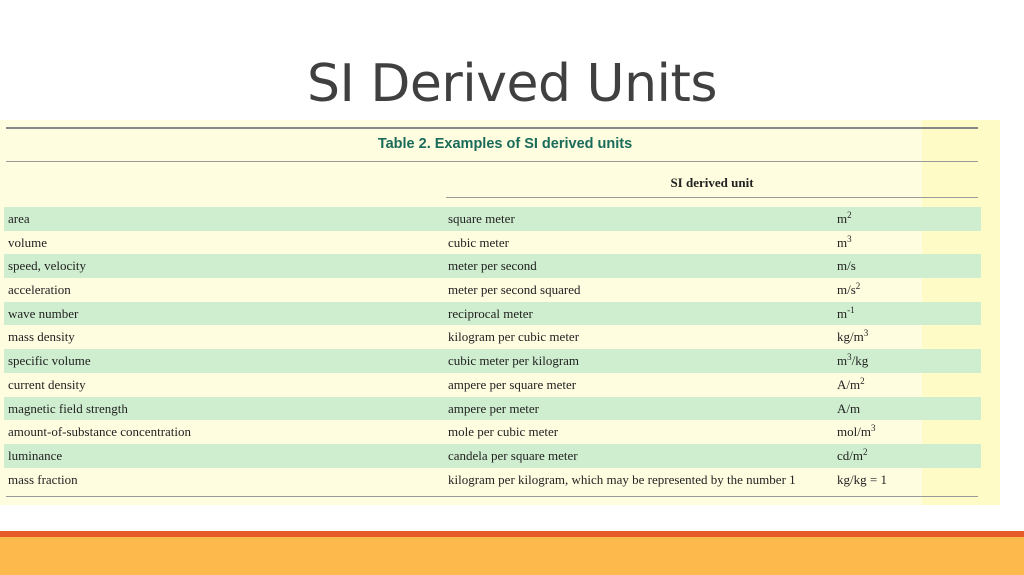  I want to click on unit-name-cell: square meter, so click(481, 218).